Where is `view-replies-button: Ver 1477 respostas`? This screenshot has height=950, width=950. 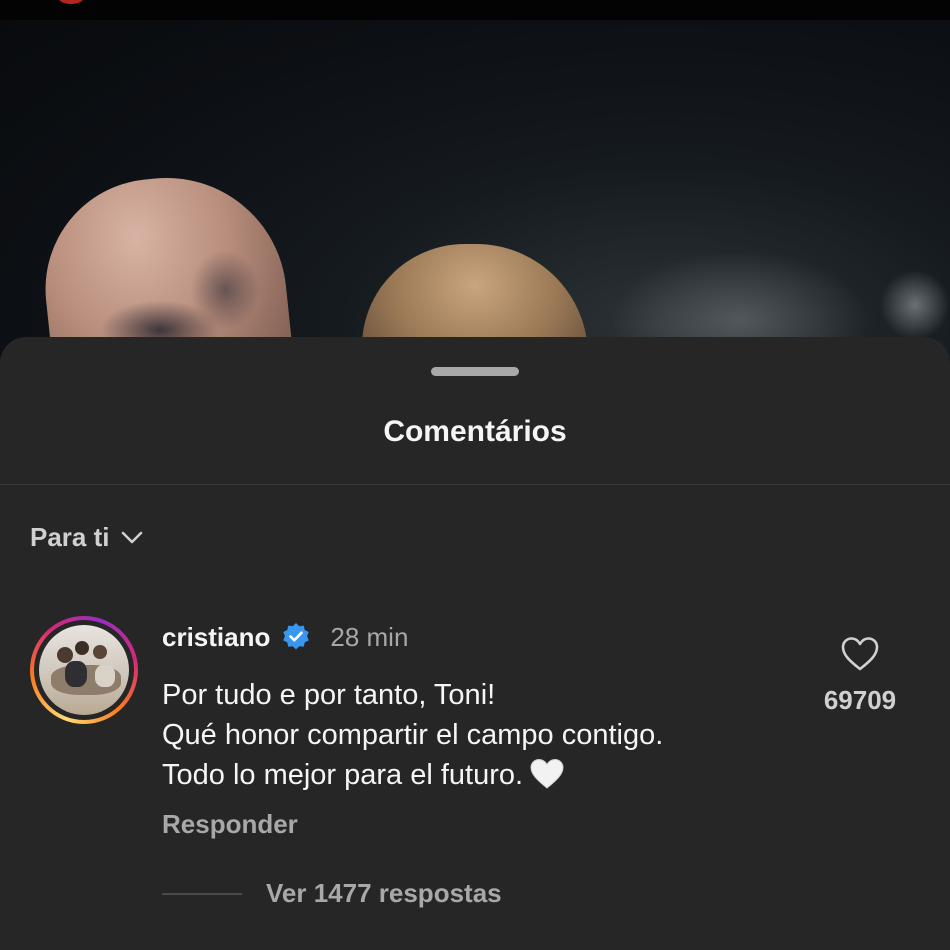
view-replies-button: Ver 1477 respostas is located at coordinates (332, 893).